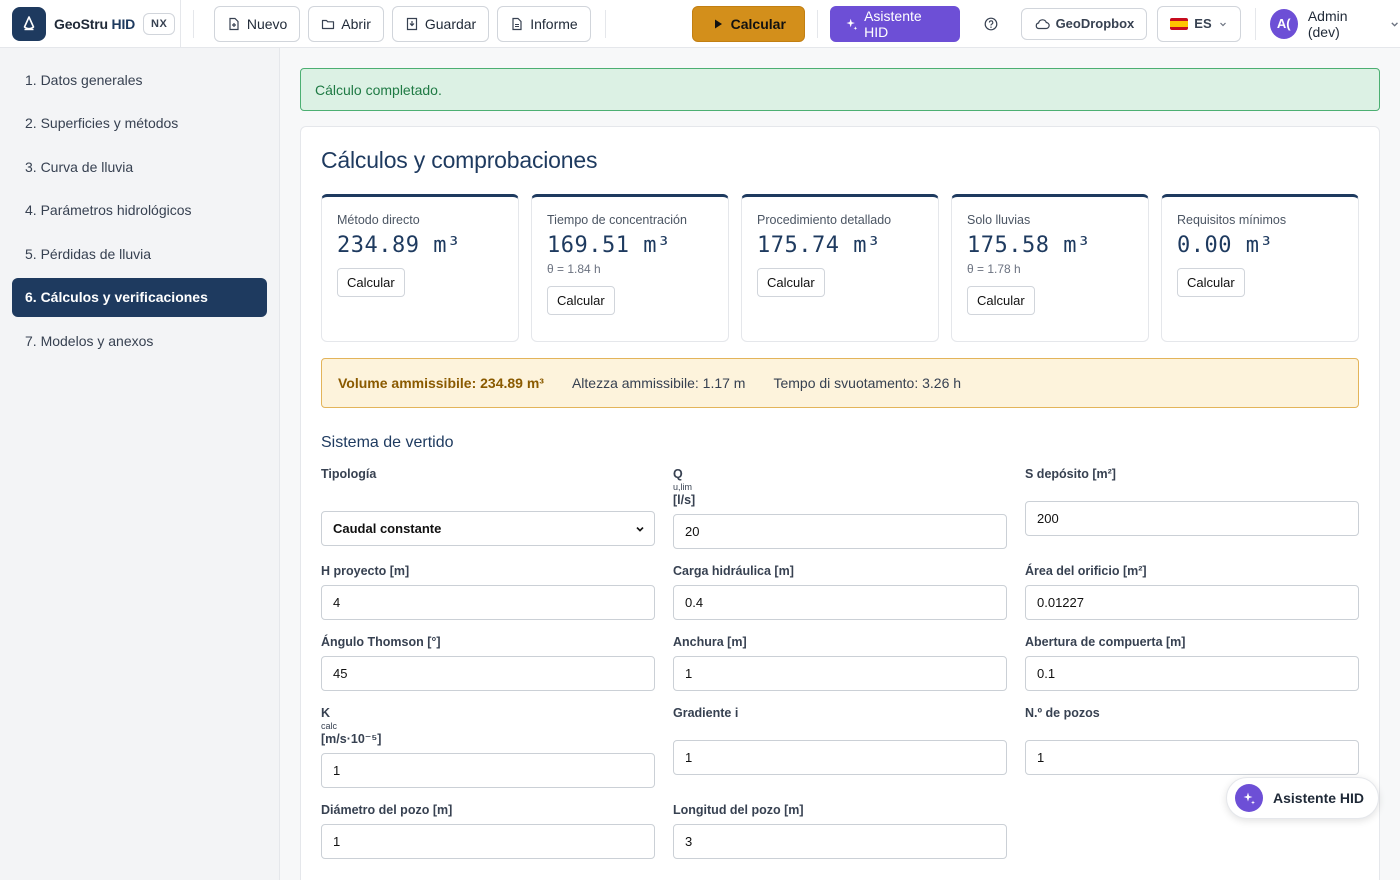  Describe the element at coordinates (748, 23) in the screenshot. I see `calculate-button: Calcular` at that location.